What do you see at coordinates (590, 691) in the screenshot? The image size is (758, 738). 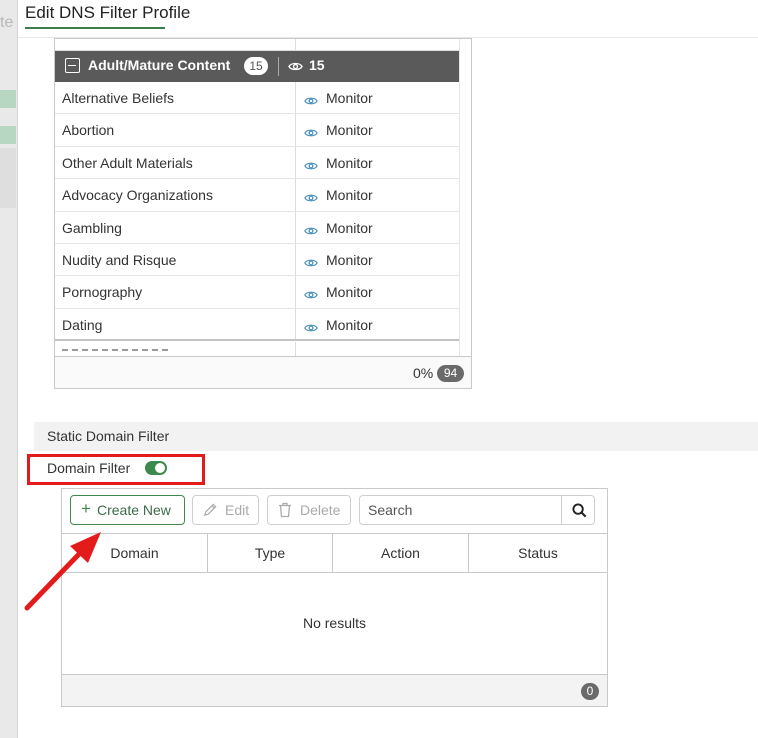 I see `result-count-badge: 0` at bounding box center [590, 691].